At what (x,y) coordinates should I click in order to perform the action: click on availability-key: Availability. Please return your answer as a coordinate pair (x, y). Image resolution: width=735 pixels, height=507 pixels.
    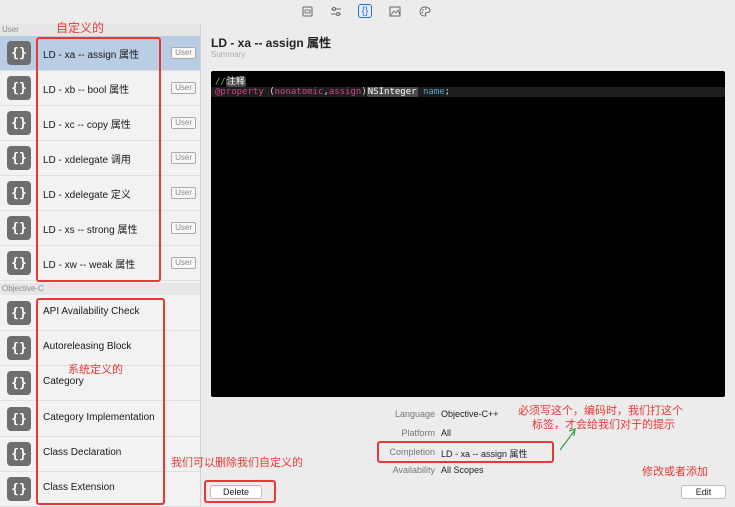
    Looking at the image, I should click on (413, 470).